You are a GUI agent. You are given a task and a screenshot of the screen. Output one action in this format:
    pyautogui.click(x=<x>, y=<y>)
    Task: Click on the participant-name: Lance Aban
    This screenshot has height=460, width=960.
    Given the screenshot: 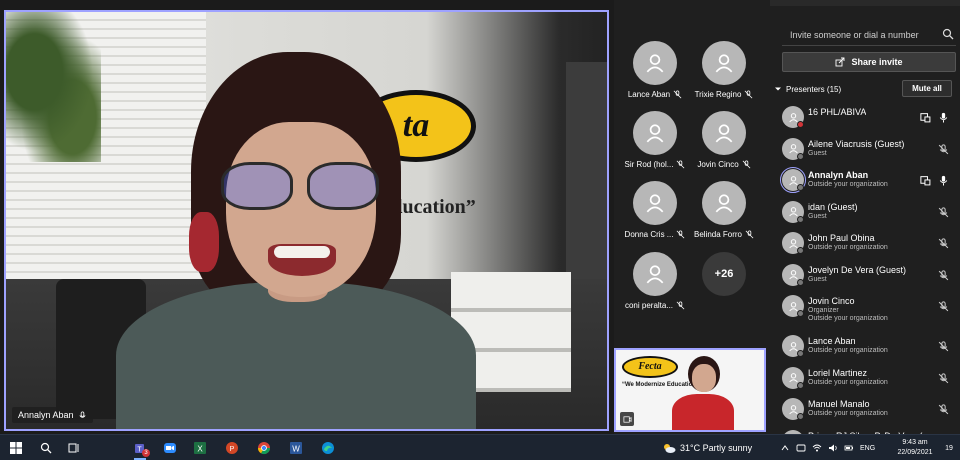 What is the action you would take?
    pyautogui.click(x=832, y=341)
    